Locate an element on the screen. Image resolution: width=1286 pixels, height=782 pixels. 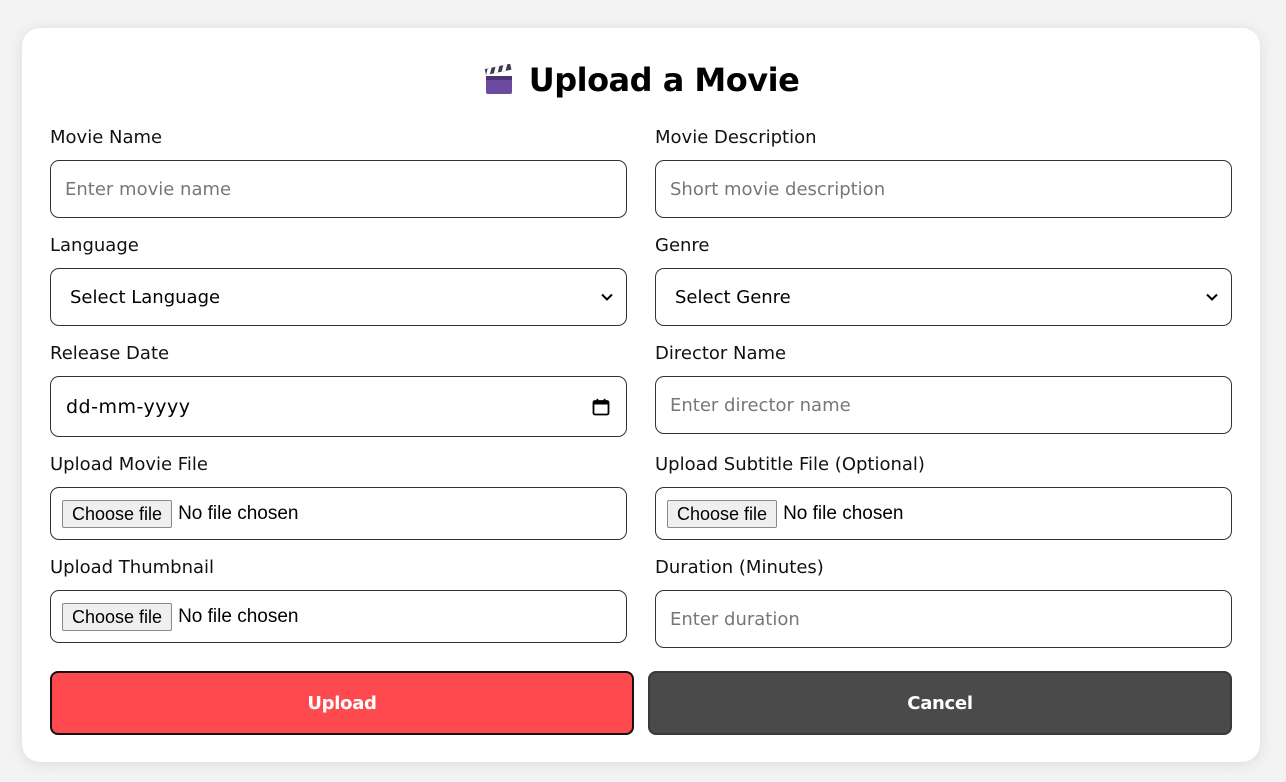
movie-name-input: Enter movie name is located at coordinates (338, 189).